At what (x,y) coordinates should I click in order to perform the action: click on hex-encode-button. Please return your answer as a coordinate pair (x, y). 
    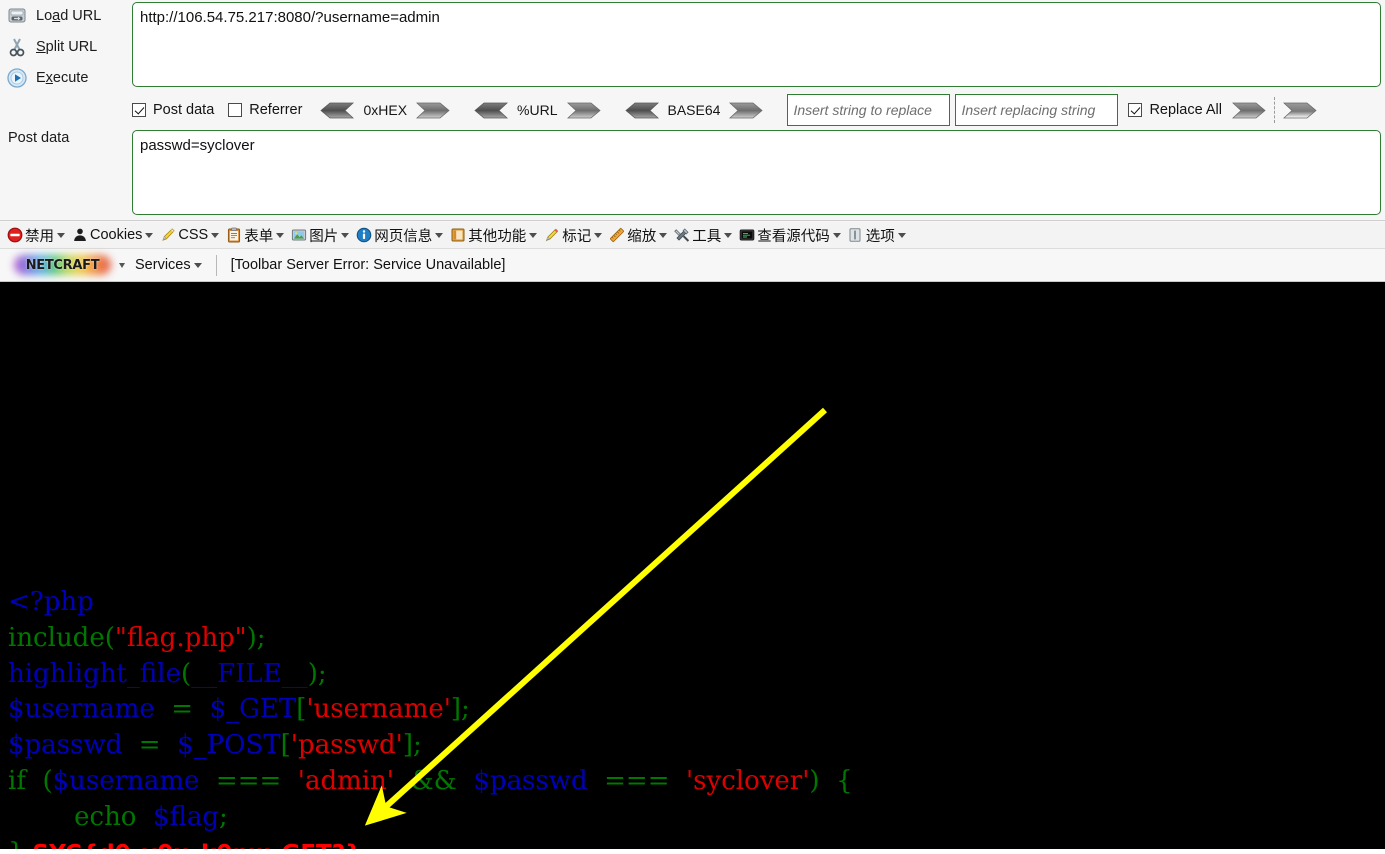
    Looking at the image, I should click on (433, 110).